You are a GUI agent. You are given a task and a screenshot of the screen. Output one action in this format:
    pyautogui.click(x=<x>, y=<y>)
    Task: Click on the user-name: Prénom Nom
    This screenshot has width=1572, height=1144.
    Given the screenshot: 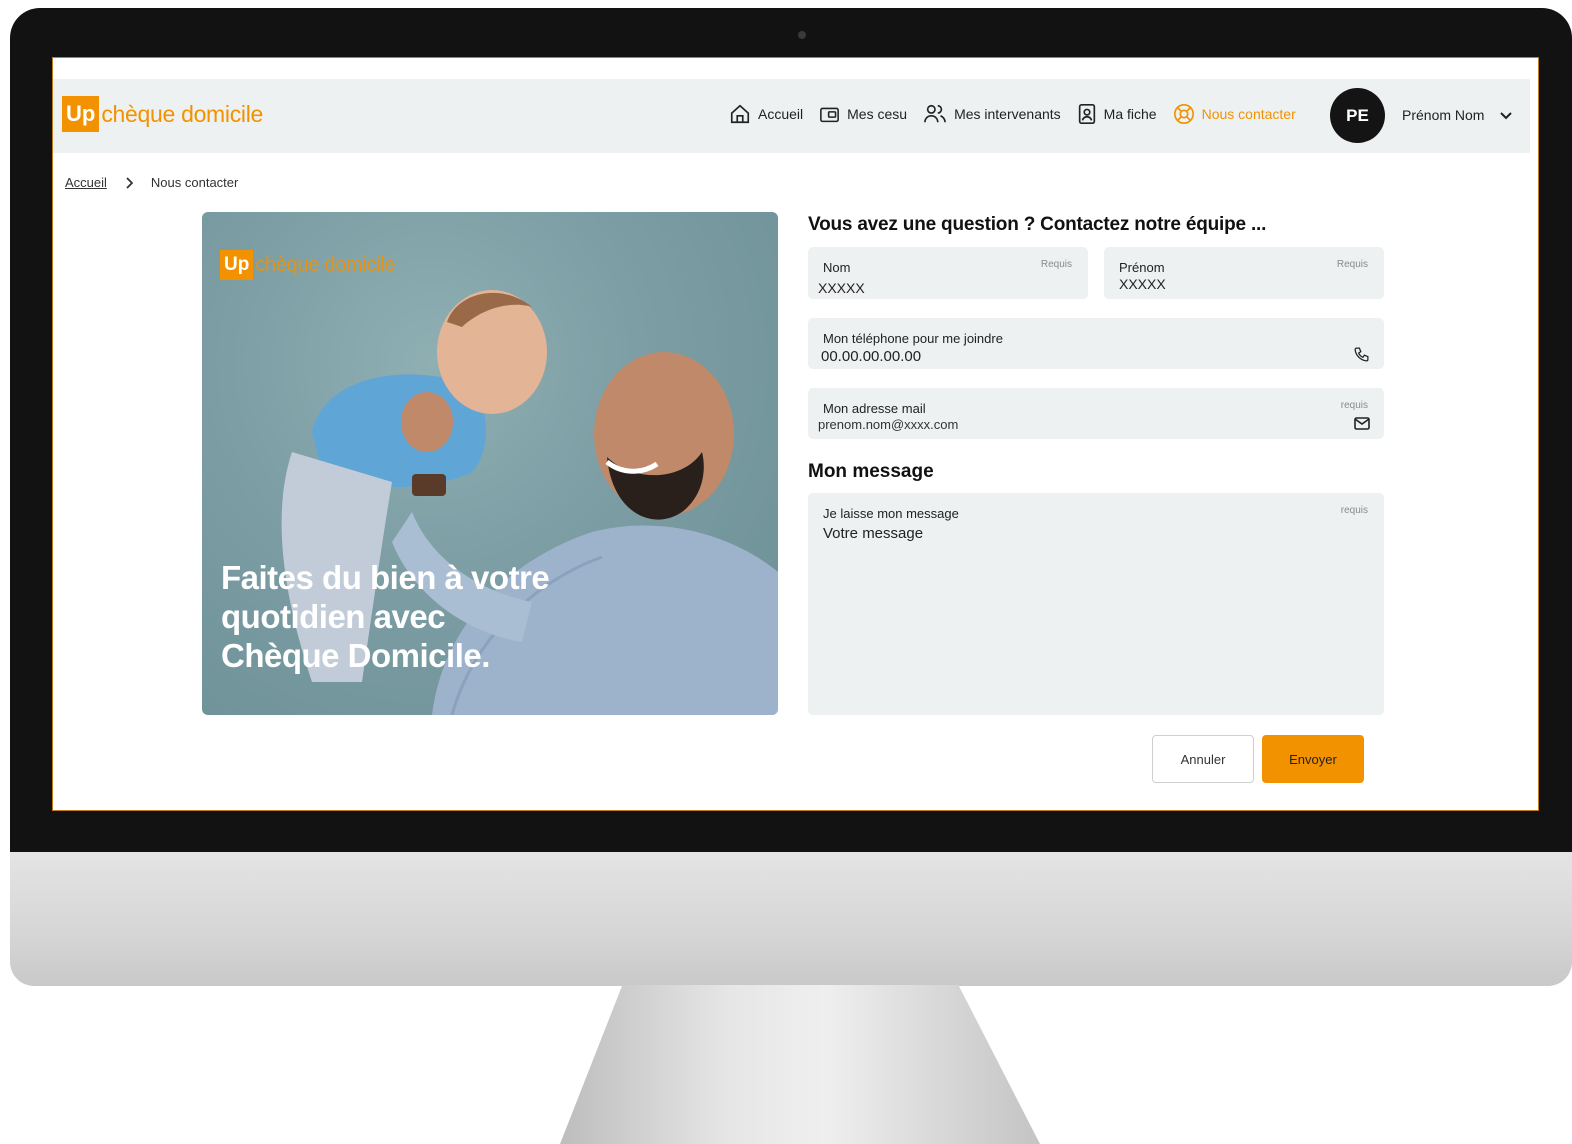 What is the action you would take?
    pyautogui.click(x=1443, y=115)
    